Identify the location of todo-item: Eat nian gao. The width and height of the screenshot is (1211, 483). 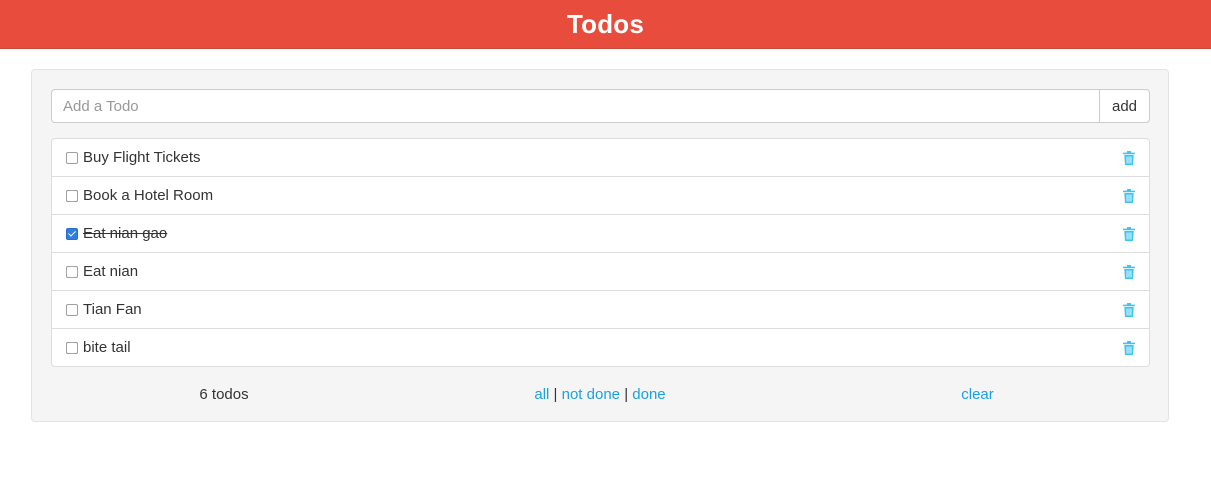
(600, 233).